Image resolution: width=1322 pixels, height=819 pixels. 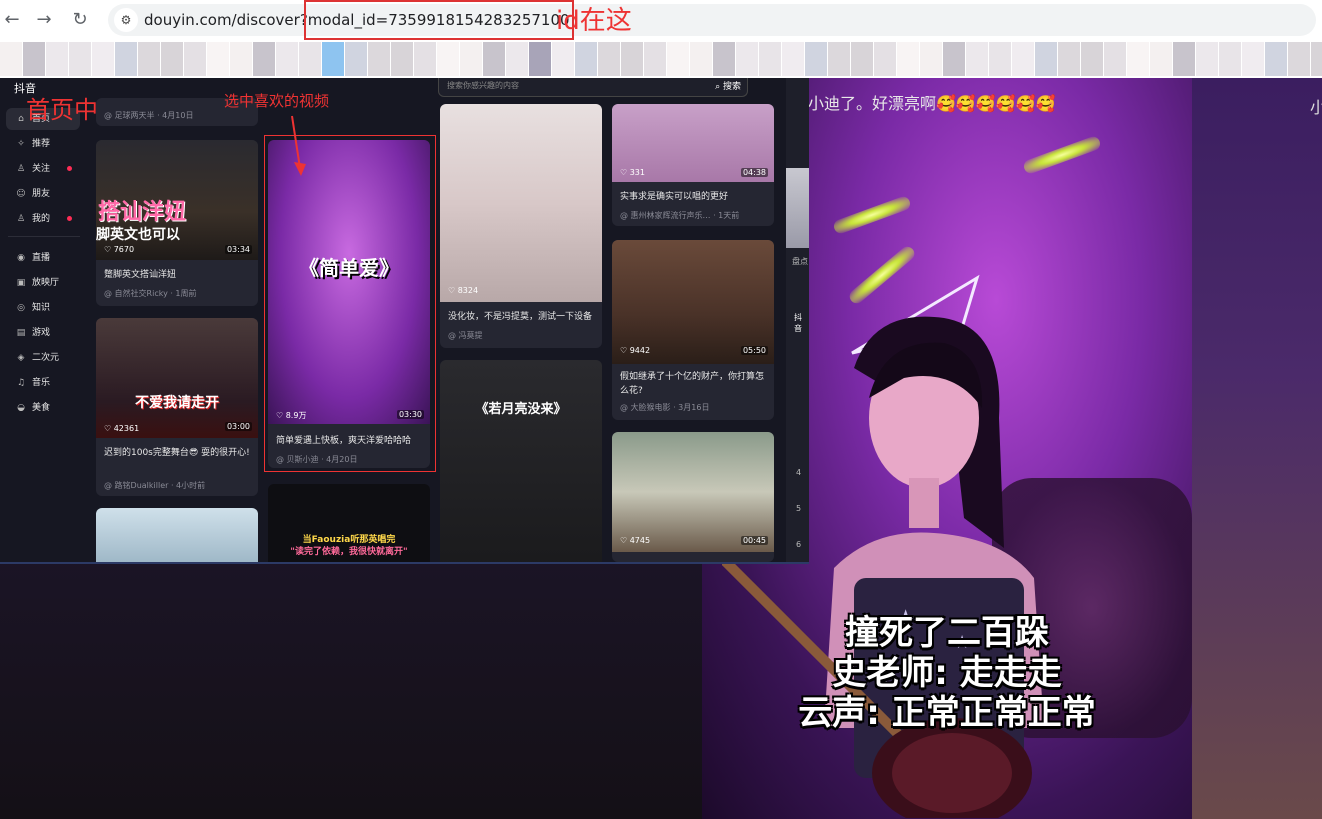 I want to click on subtitle-line: 撞死了二百跺, so click(x=947, y=633).